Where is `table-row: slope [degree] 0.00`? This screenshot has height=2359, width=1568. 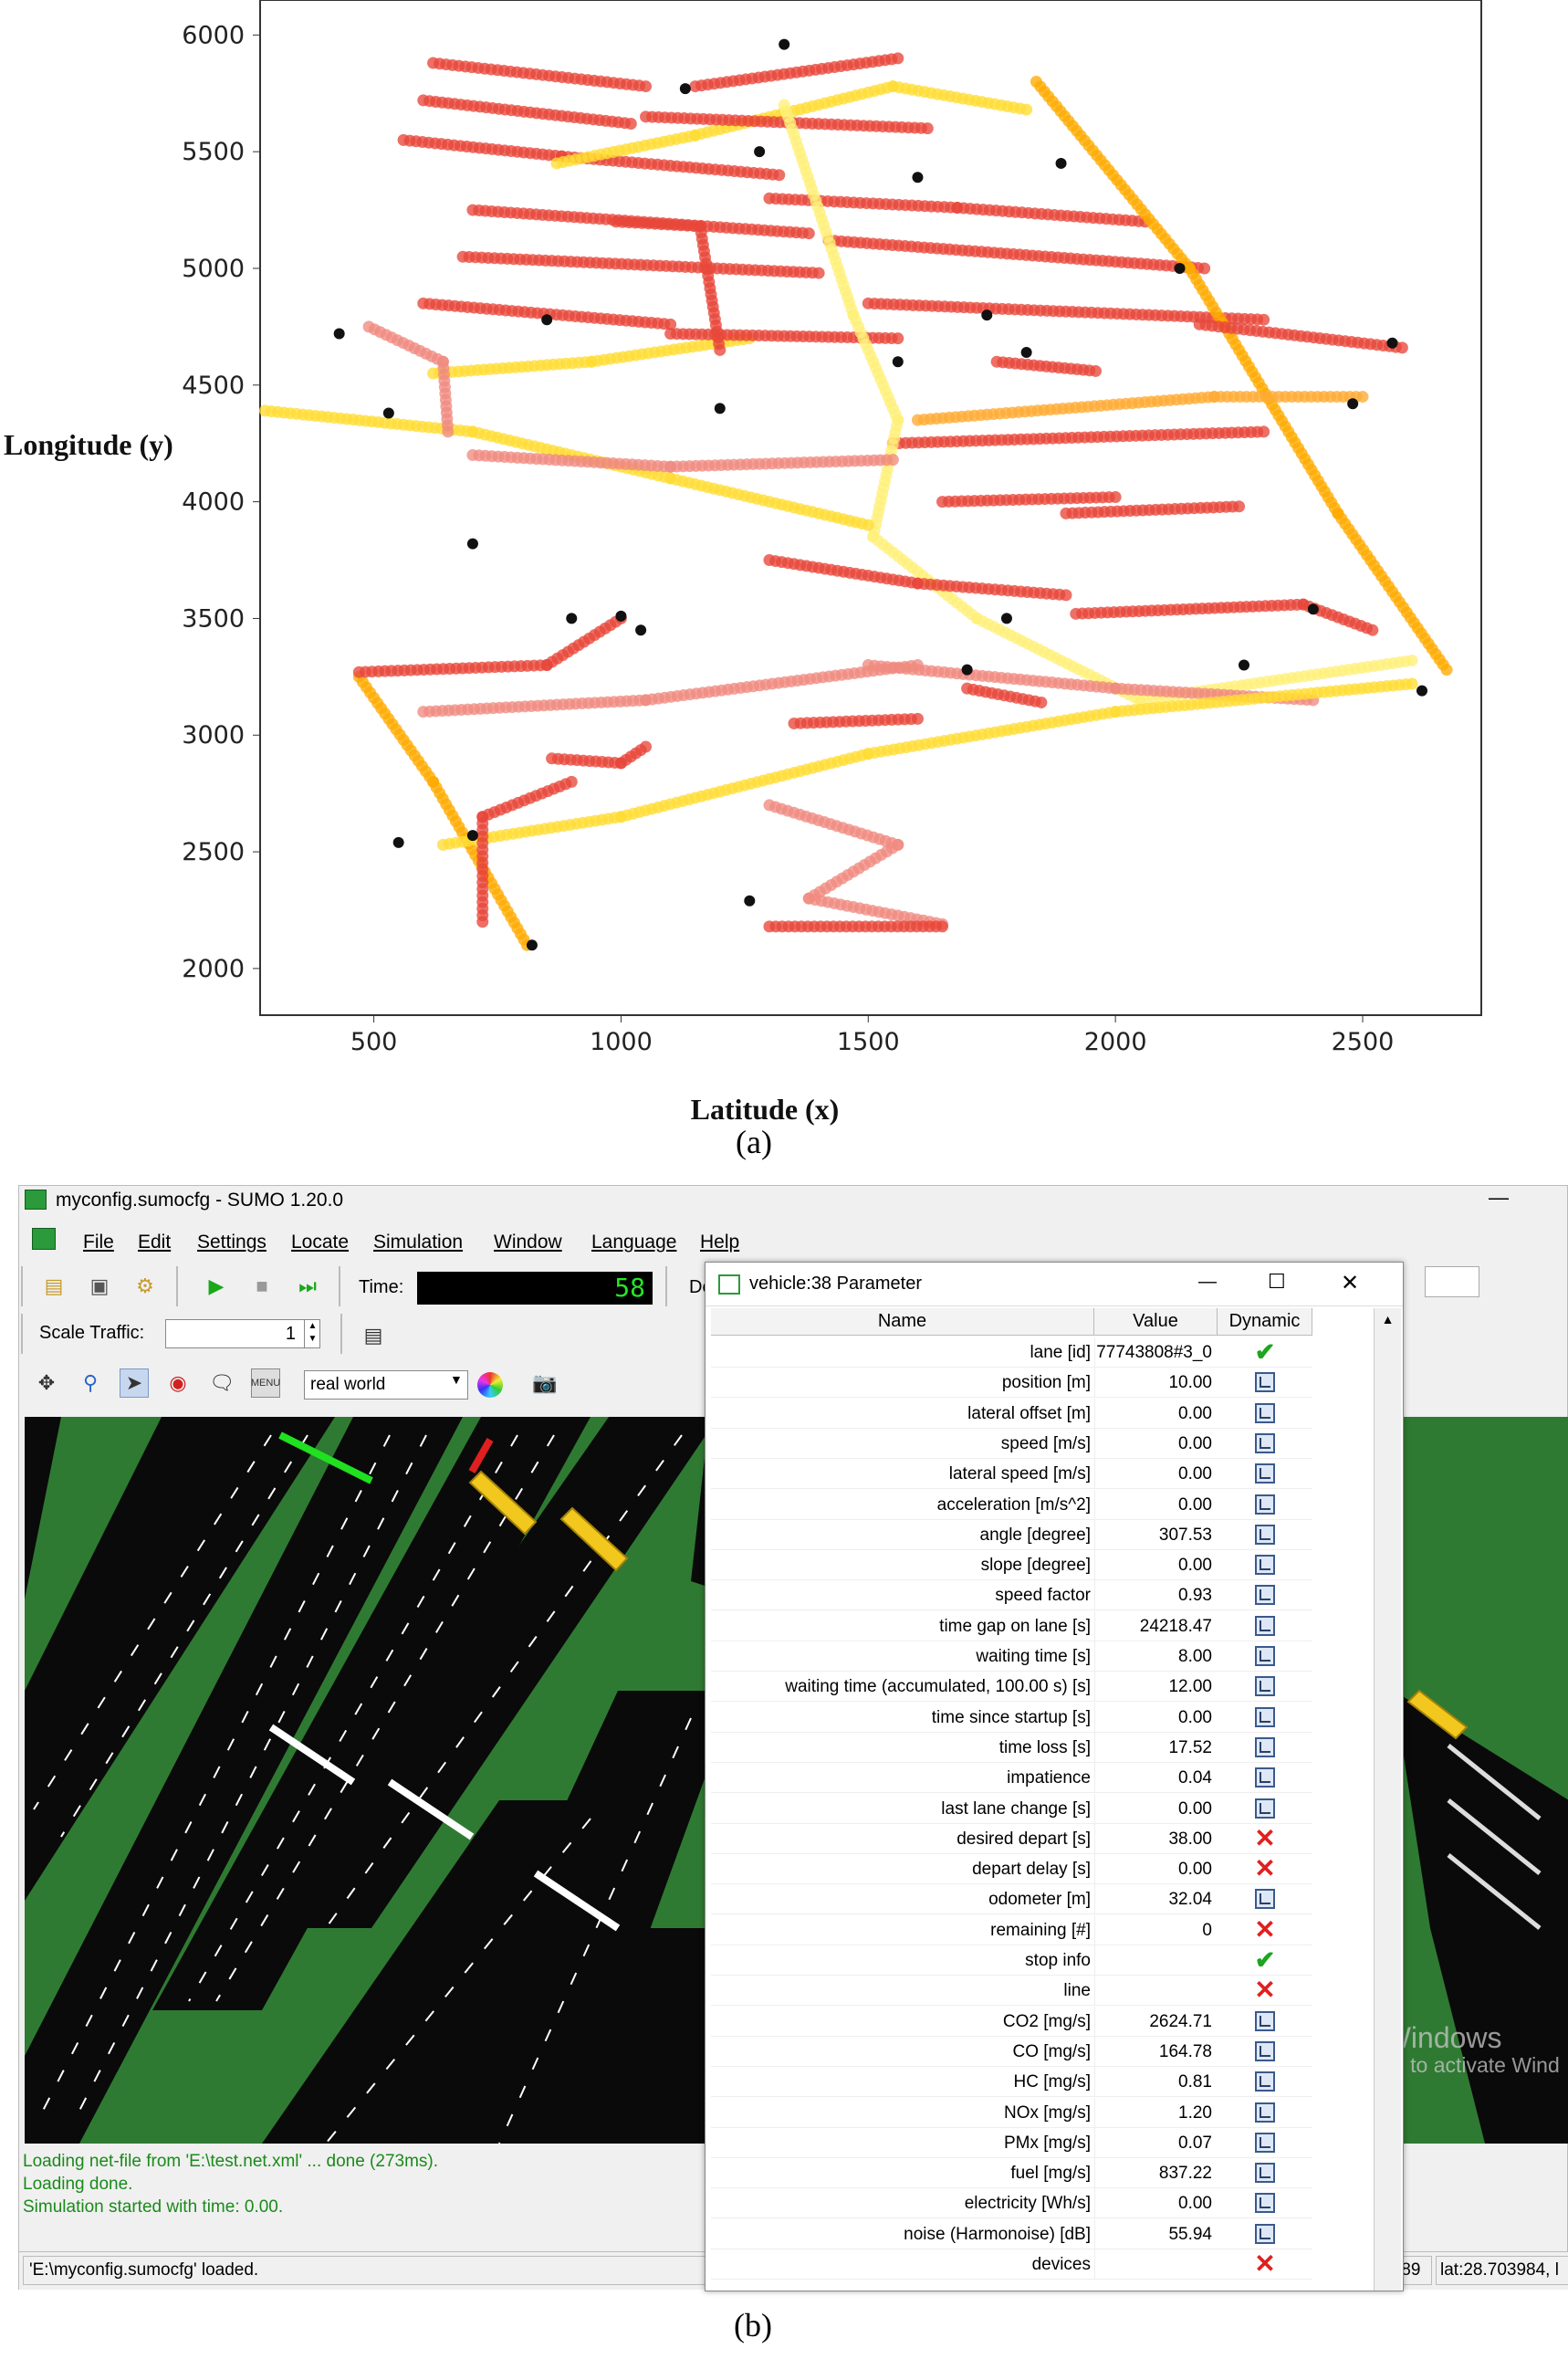
table-row: slope [degree] 0.00 is located at coordinates (1012, 1565).